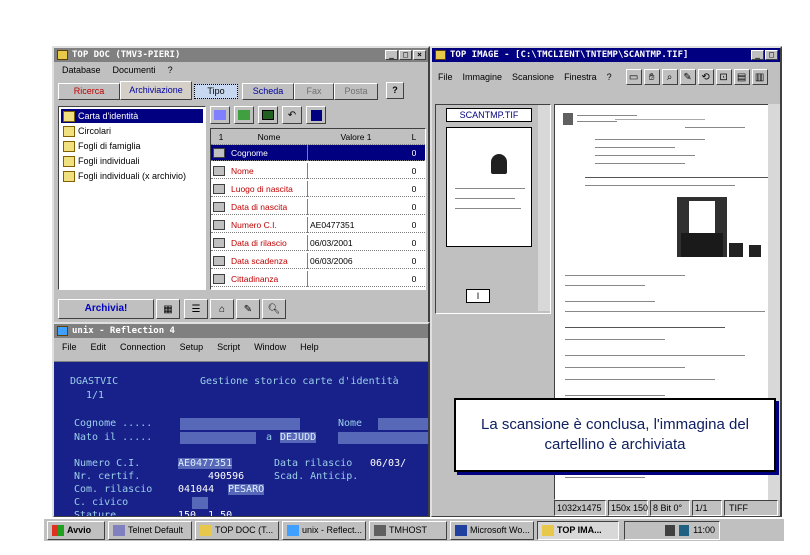  Describe the element at coordinates (81, 70) in the screenshot. I see `menu-database: Database` at that location.